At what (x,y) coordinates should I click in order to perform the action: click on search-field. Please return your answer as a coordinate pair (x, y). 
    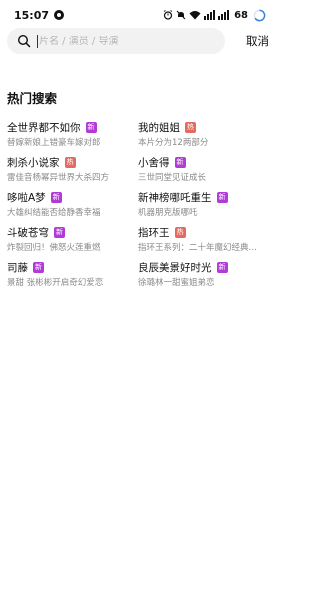
    Looking at the image, I should click on (116, 41).